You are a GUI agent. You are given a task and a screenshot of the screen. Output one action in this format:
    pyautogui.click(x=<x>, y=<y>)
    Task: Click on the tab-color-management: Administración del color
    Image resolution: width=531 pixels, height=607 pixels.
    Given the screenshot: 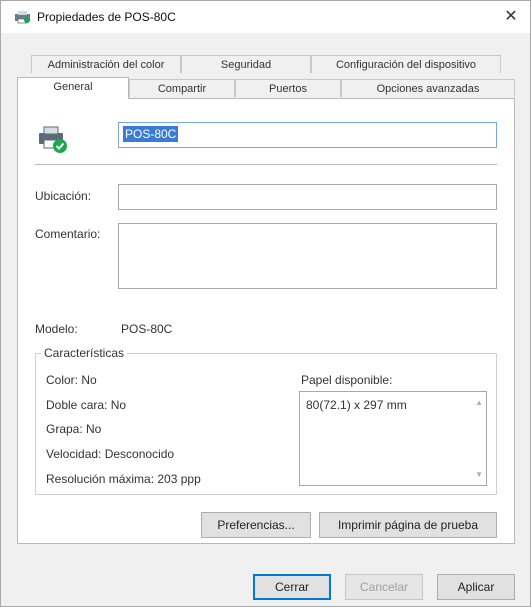 What is the action you would take?
    pyautogui.click(x=106, y=64)
    